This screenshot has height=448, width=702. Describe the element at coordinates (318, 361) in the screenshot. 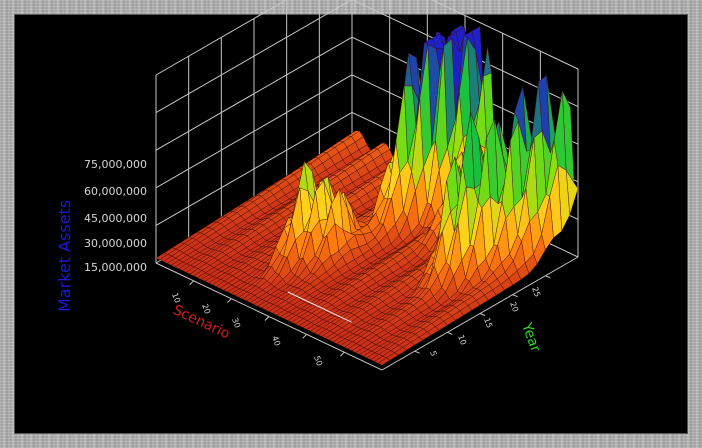

I see `scenario-tick-label: 50` at that location.